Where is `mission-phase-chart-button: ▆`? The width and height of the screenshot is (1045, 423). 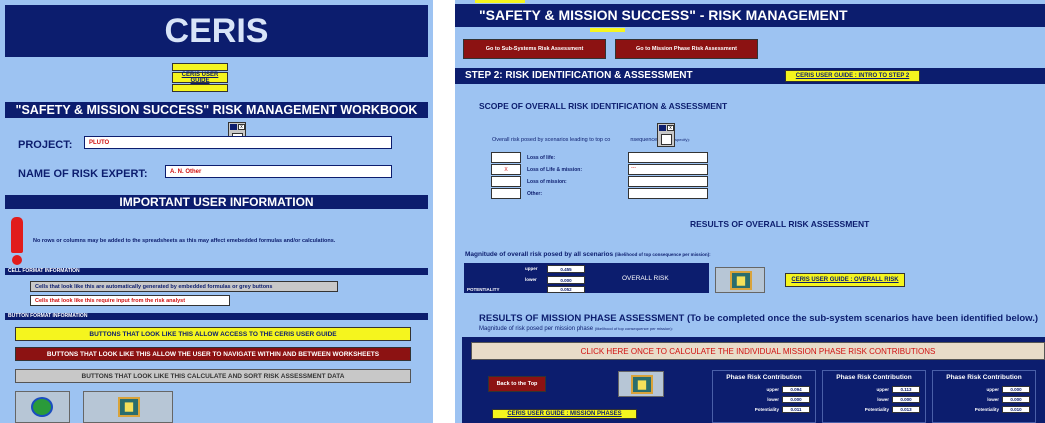 mission-phase-chart-button: ▆ is located at coordinates (641, 384).